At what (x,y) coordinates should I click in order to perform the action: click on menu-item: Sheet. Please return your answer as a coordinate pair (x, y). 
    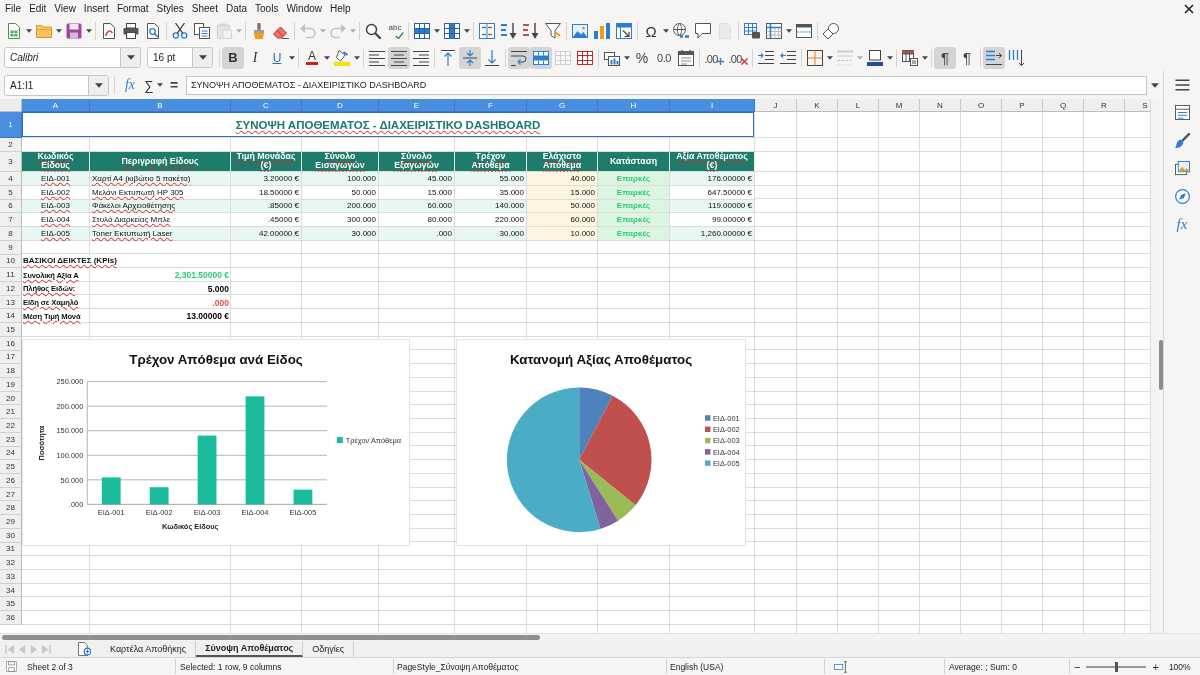
    Looking at the image, I should click on (204, 9).